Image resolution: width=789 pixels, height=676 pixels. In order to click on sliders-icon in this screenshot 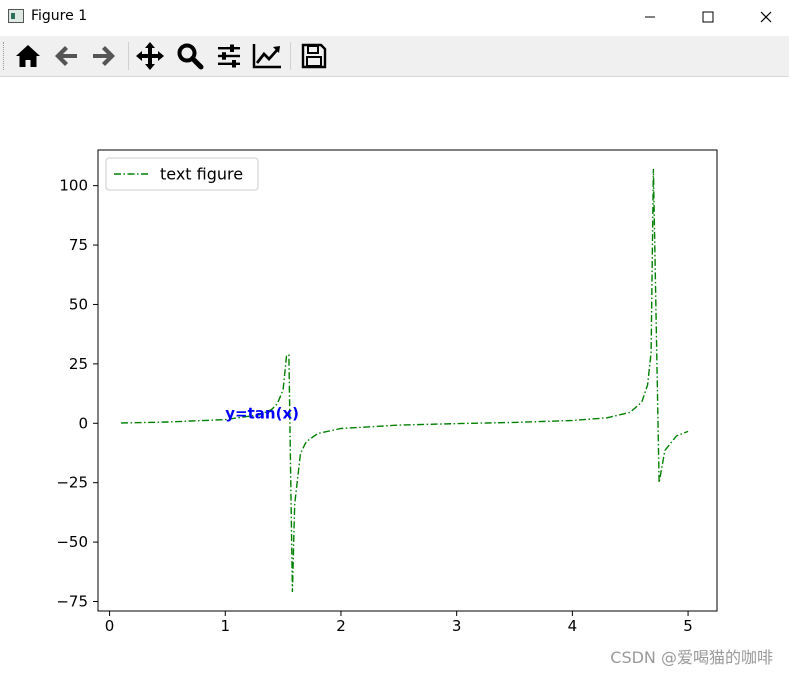, I will do `click(229, 56)`.